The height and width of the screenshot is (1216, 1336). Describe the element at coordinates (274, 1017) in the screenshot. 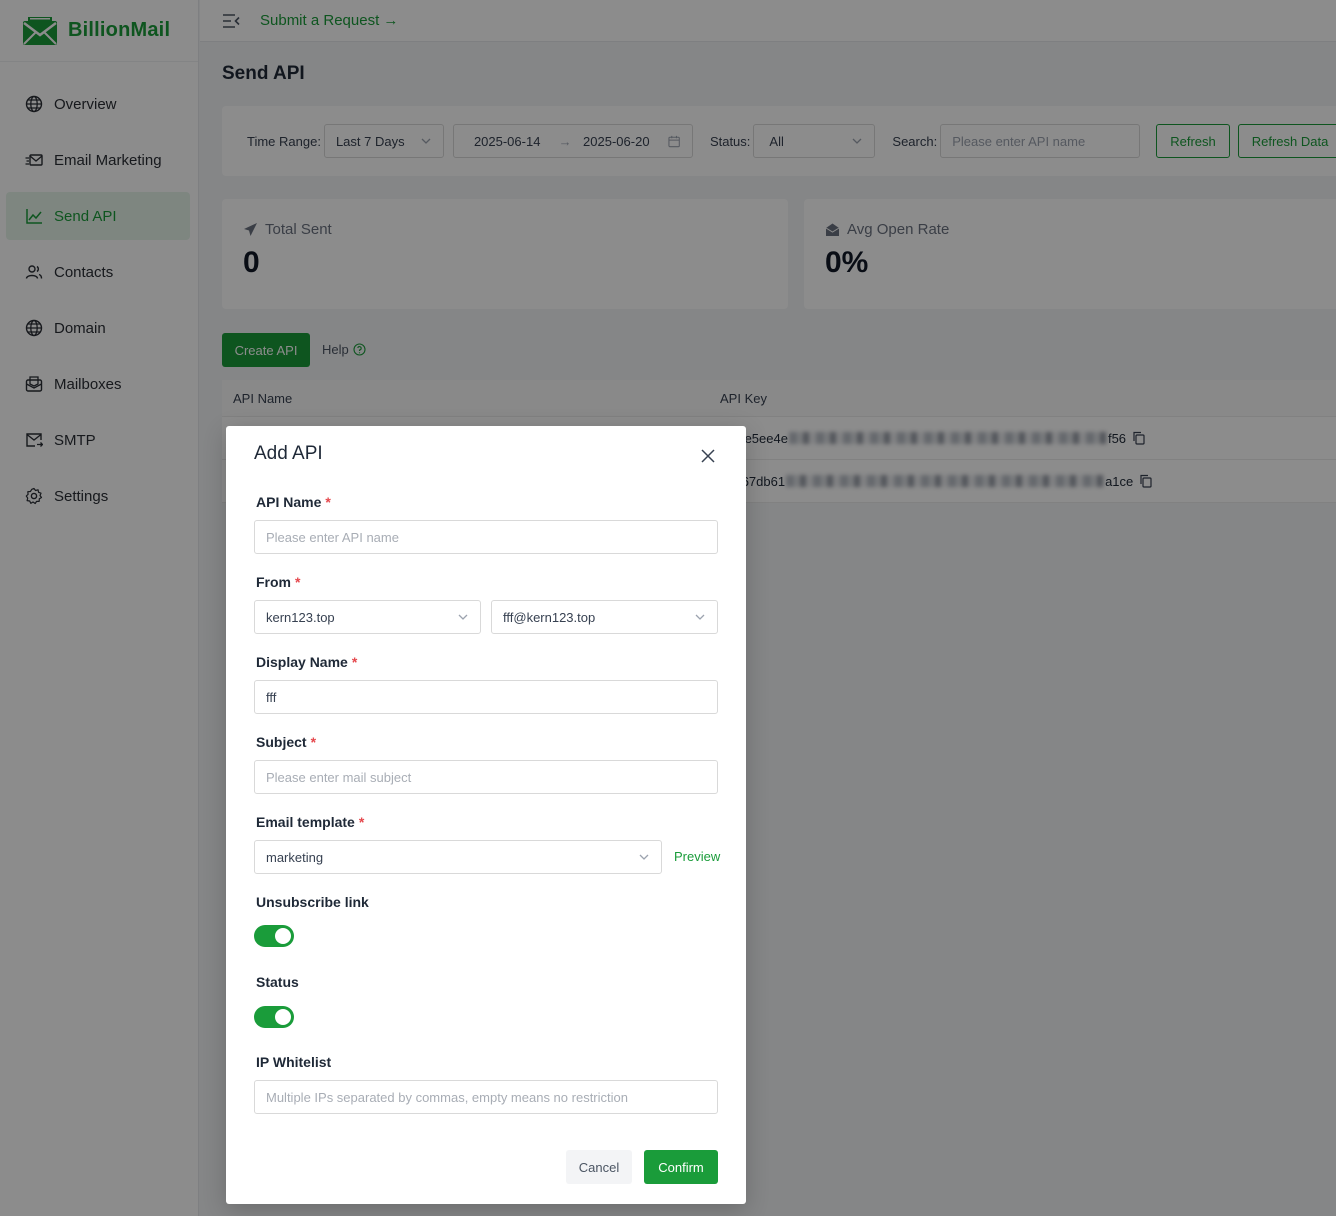

I see `status-toggle` at that location.